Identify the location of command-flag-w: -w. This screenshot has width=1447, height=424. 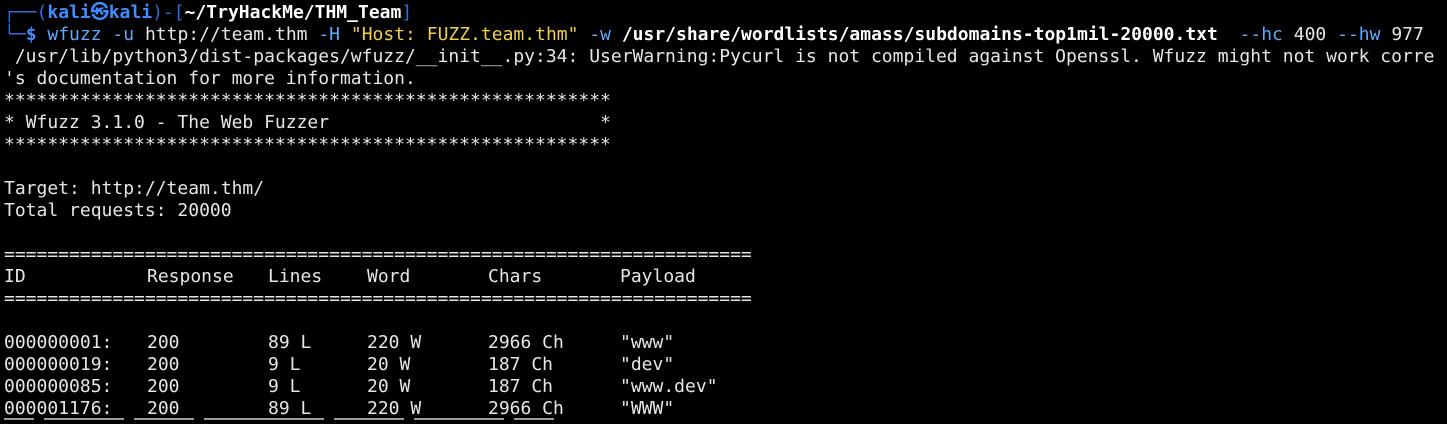
(600, 34).